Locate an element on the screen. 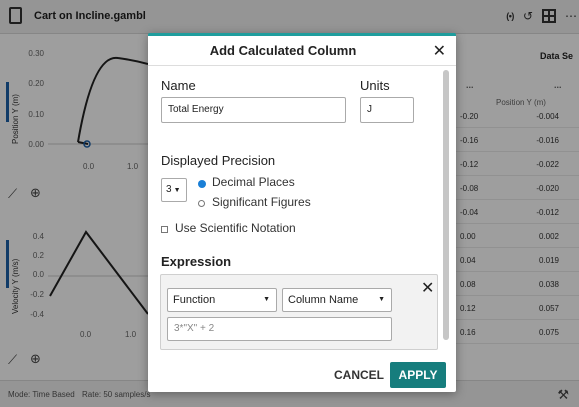 The image size is (579, 407). name-field: Total Energy is located at coordinates (253, 110).